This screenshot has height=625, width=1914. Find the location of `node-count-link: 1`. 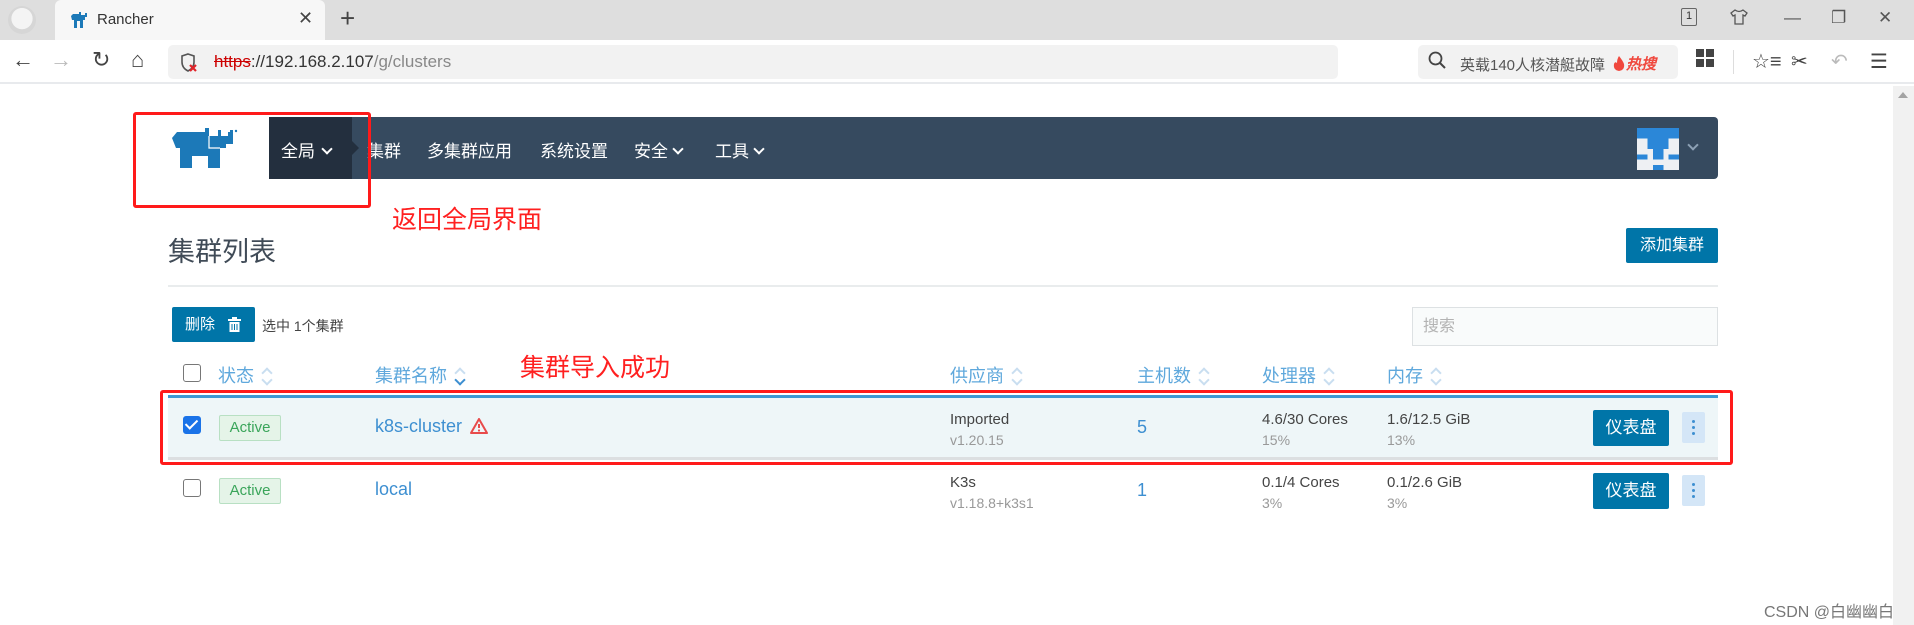

node-count-link: 1 is located at coordinates (1142, 490).